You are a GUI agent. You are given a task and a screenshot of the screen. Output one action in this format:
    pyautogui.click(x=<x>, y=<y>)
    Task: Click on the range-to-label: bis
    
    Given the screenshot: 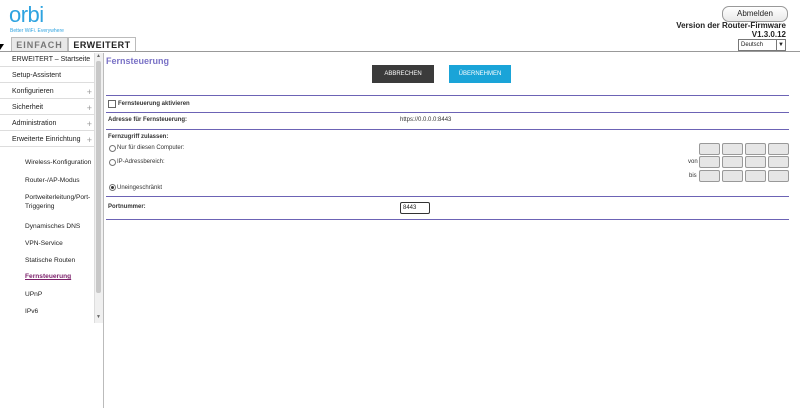 What is the action you would take?
    pyautogui.click(x=693, y=176)
    